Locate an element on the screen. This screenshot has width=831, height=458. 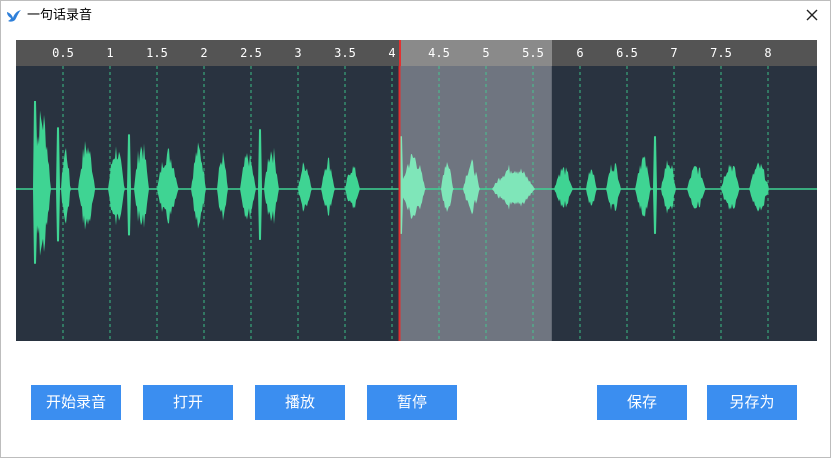
save-button: 保存 is located at coordinates (642, 402).